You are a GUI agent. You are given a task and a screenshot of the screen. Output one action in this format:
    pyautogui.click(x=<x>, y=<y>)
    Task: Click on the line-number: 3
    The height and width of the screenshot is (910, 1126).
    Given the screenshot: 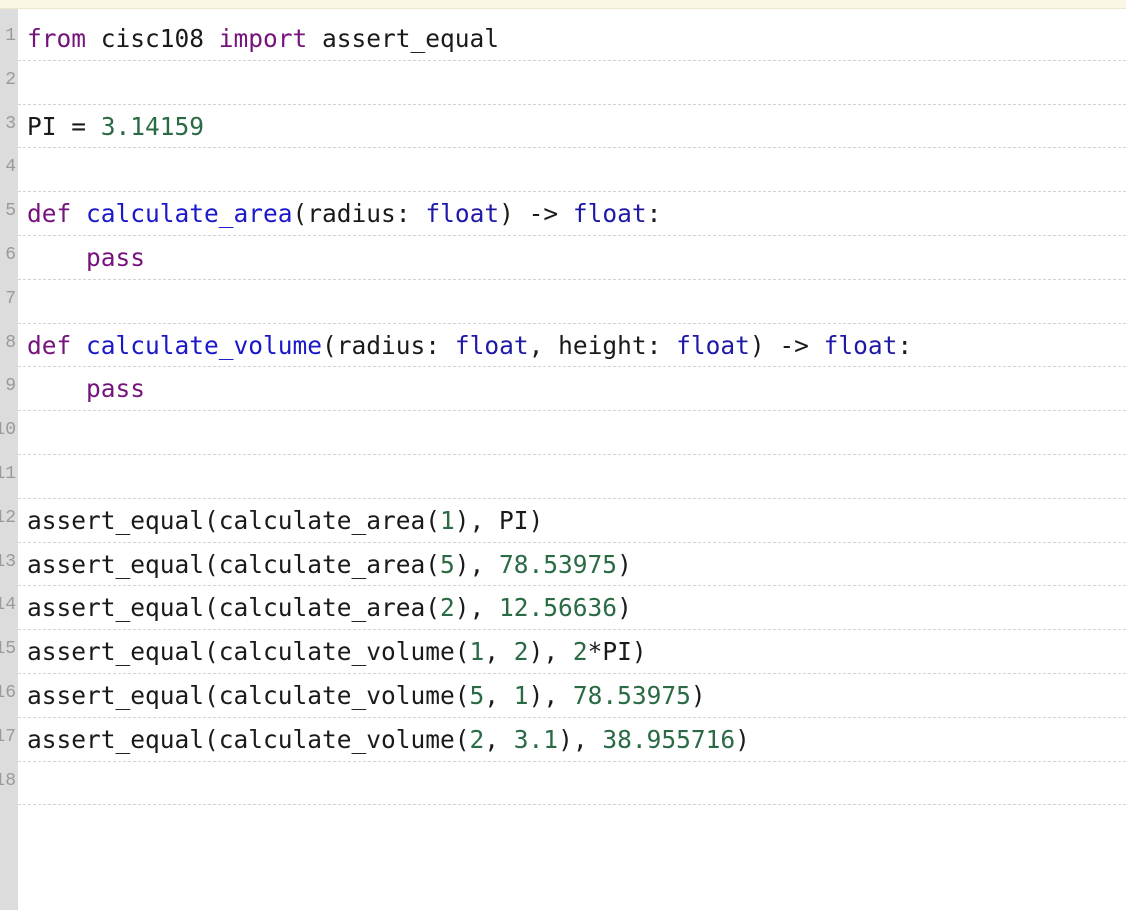 What is the action you would take?
    pyautogui.click(x=10, y=123)
    